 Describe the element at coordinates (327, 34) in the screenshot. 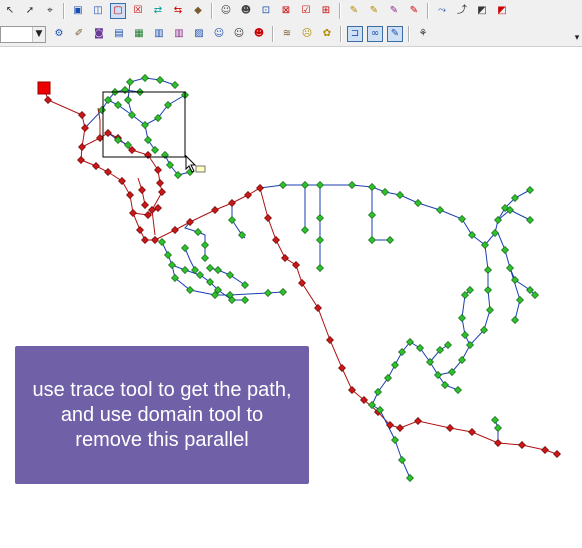

I see `gear-face-button: ✿` at that location.